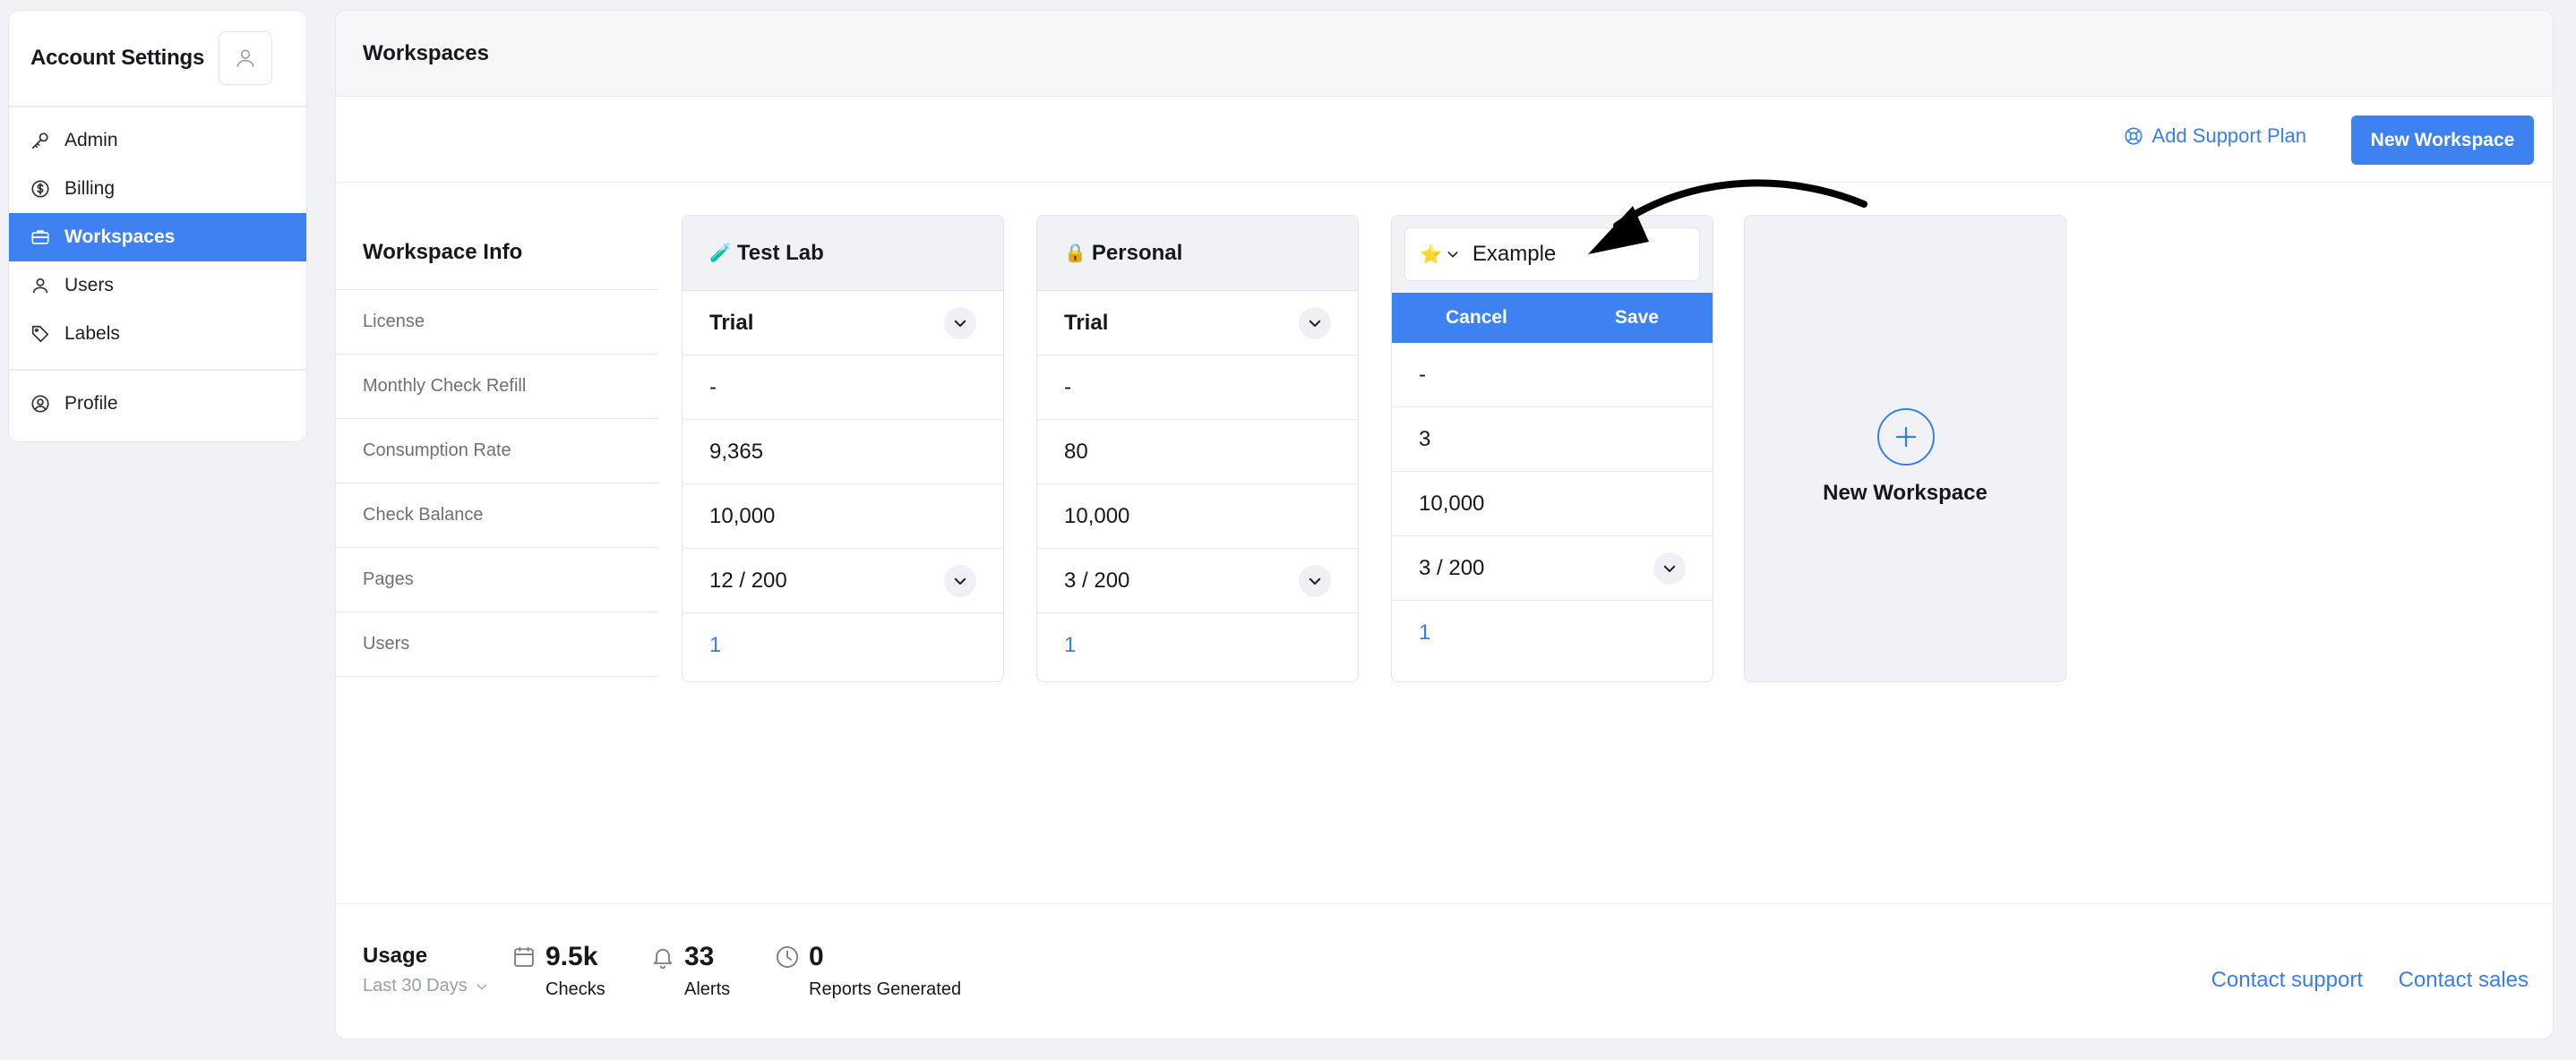 The image size is (2576, 1060). I want to click on arrow-annotation-icon, so click(1728, 216).